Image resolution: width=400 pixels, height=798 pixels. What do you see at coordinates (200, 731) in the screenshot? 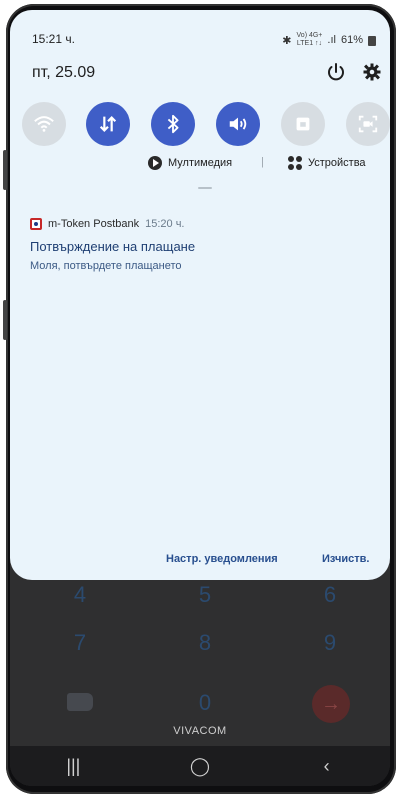
I see `carrier-label: VIVACOM` at bounding box center [200, 731].